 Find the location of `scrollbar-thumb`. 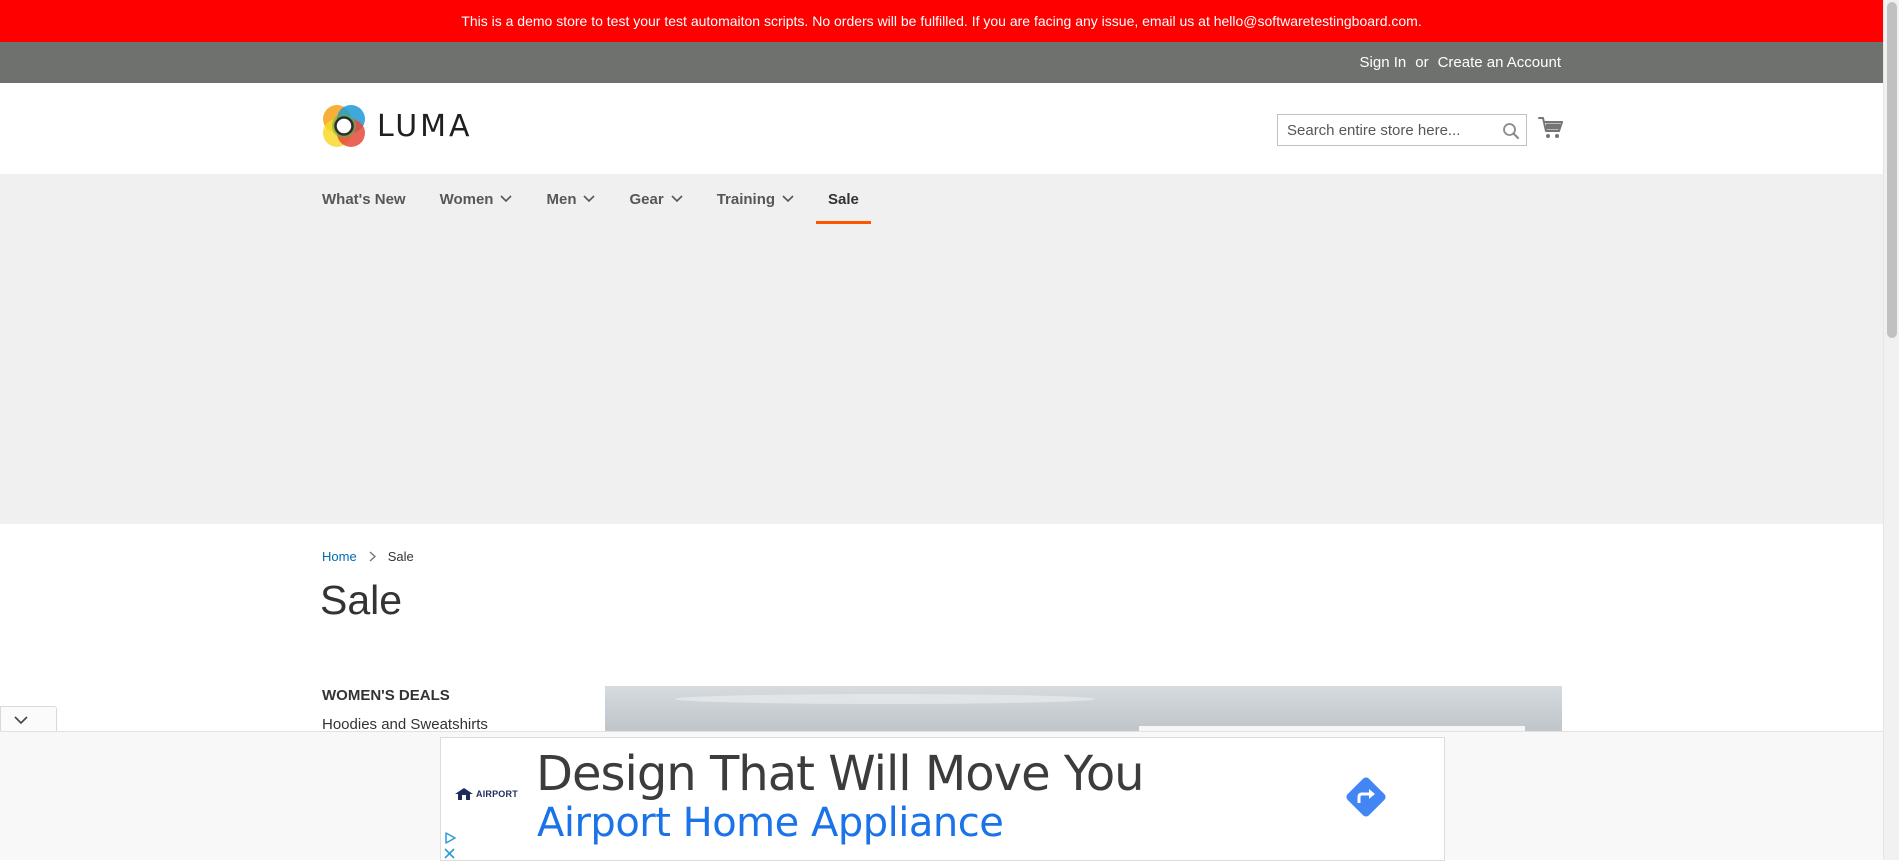

scrollbar-thumb is located at coordinates (1892, 170).